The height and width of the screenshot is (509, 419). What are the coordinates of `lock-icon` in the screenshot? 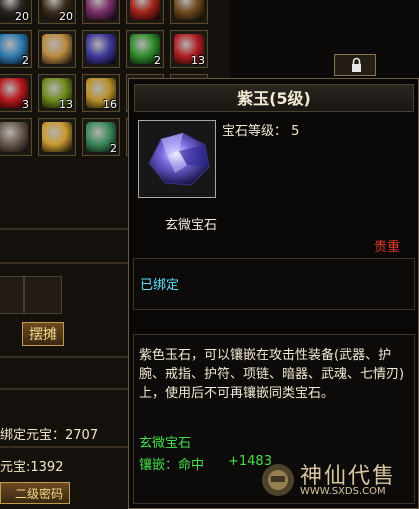 It's located at (356, 64).